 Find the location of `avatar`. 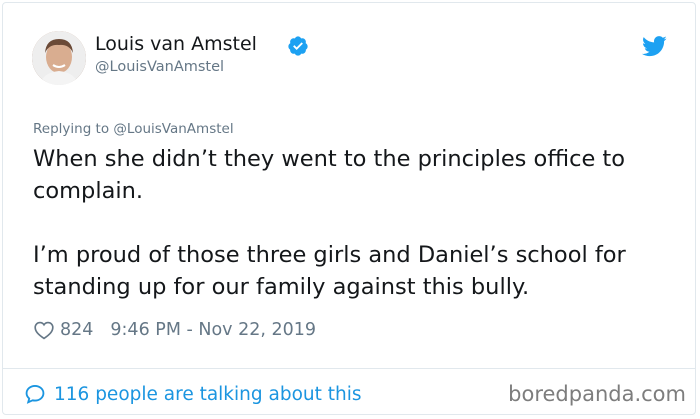

avatar is located at coordinates (59, 58).